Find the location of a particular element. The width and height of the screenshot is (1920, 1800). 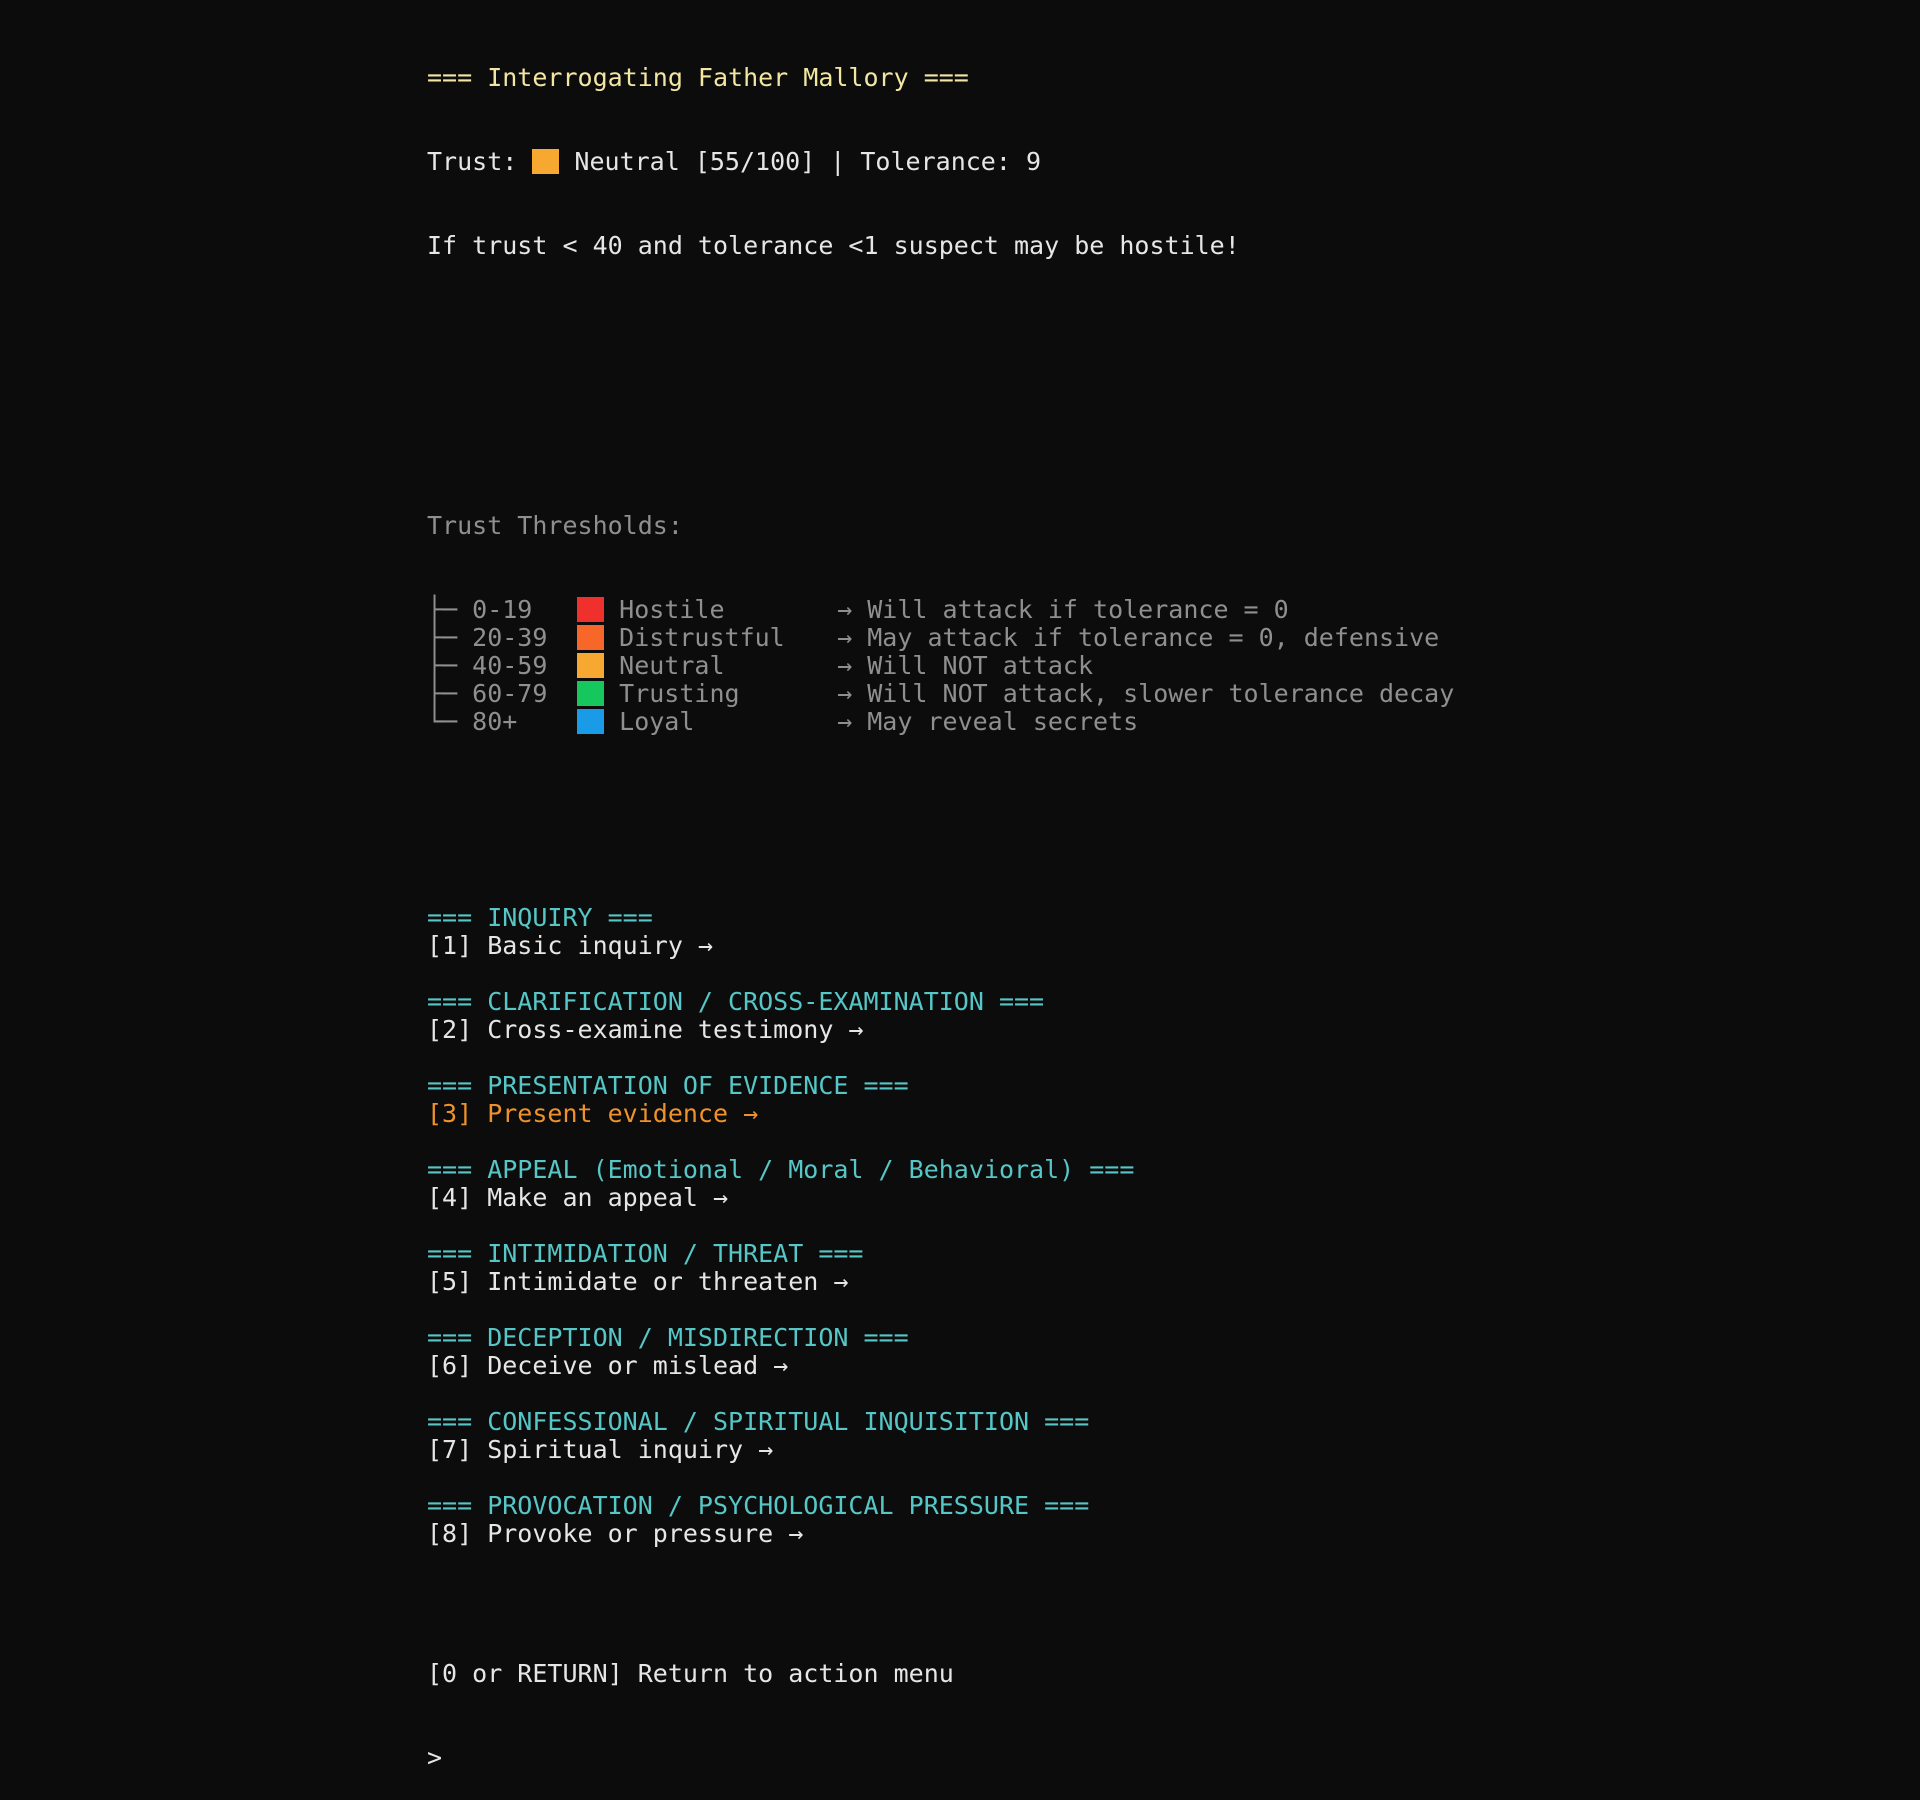

threshold-name: Neutral is located at coordinates (672, 665).